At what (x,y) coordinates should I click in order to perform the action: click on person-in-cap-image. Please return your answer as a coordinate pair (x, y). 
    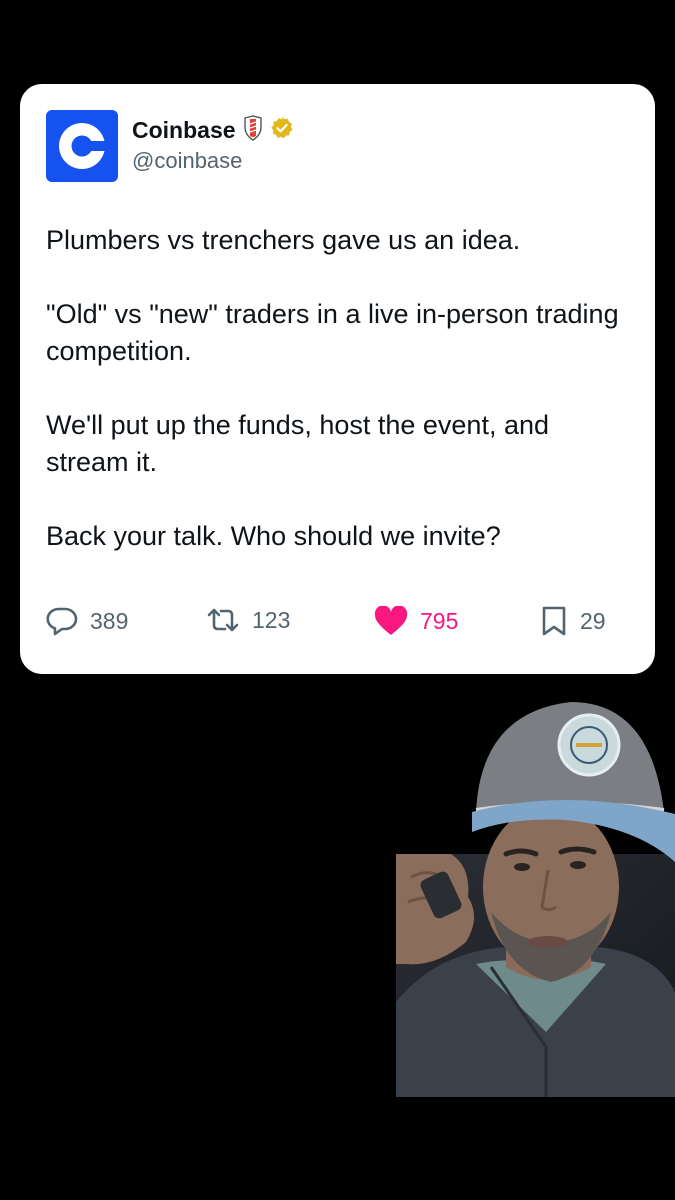
    Looking at the image, I should click on (535, 899).